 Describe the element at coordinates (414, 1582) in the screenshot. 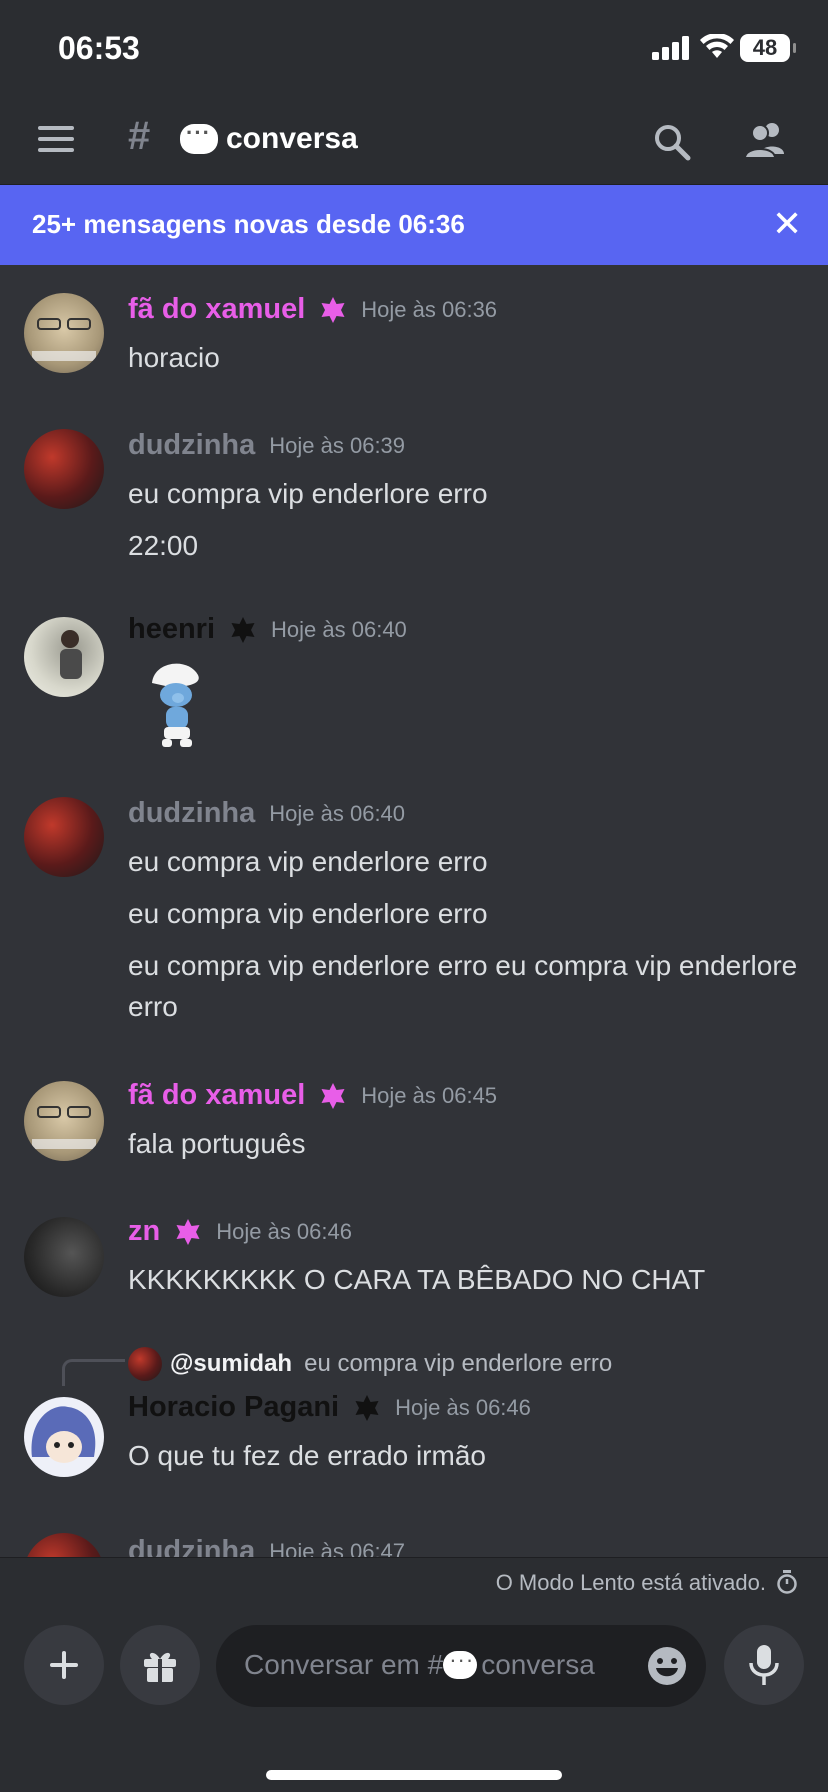

I see `slowmode-bar: O Modo Lento está ativado.` at that location.